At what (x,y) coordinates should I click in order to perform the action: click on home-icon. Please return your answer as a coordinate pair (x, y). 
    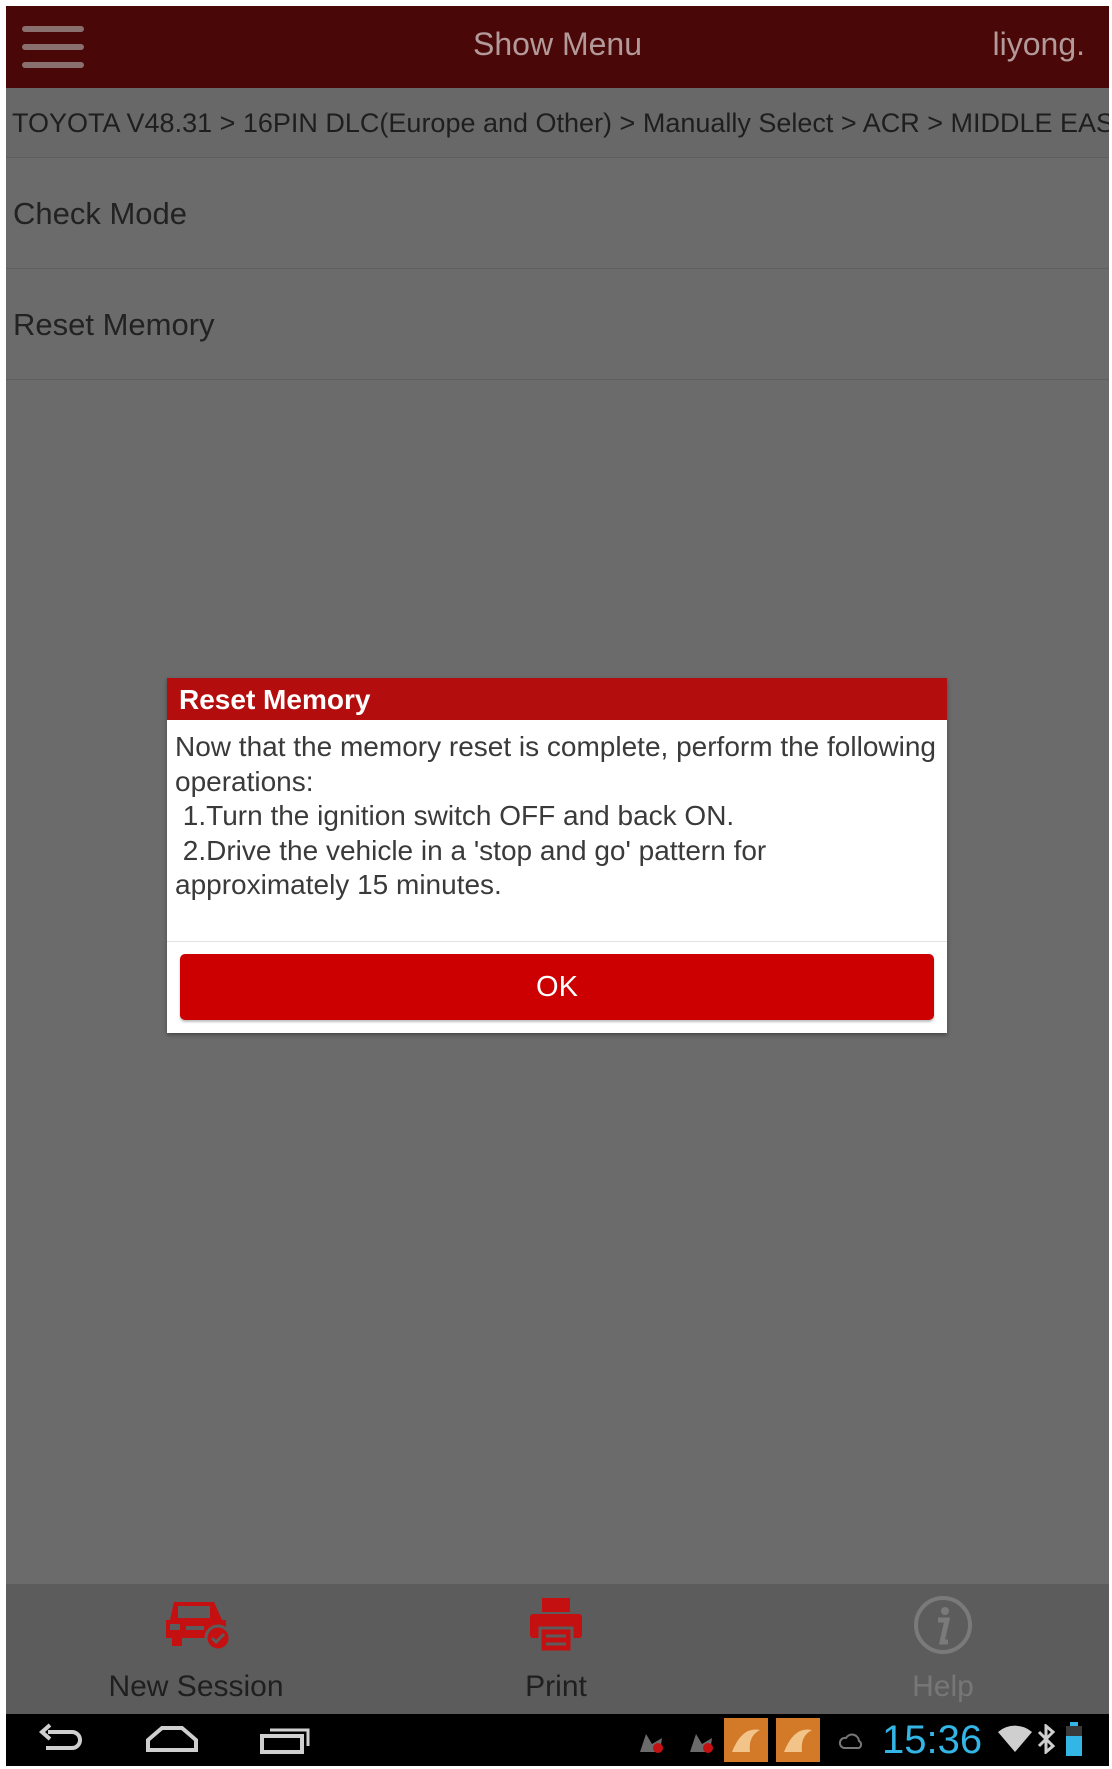
    Looking at the image, I should click on (172, 1742).